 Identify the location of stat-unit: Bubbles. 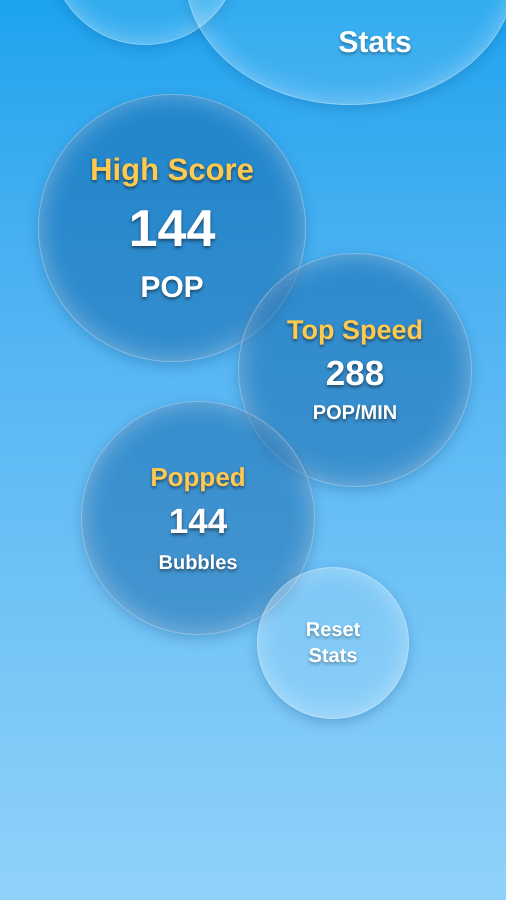
(198, 562).